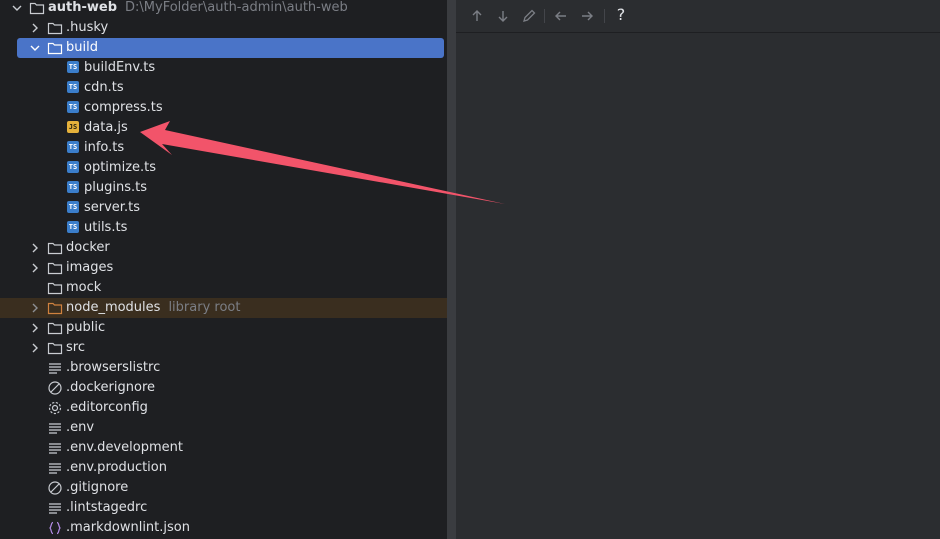  Describe the element at coordinates (113, 367) in the screenshot. I see `file-label: .browserslistrc` at that location.